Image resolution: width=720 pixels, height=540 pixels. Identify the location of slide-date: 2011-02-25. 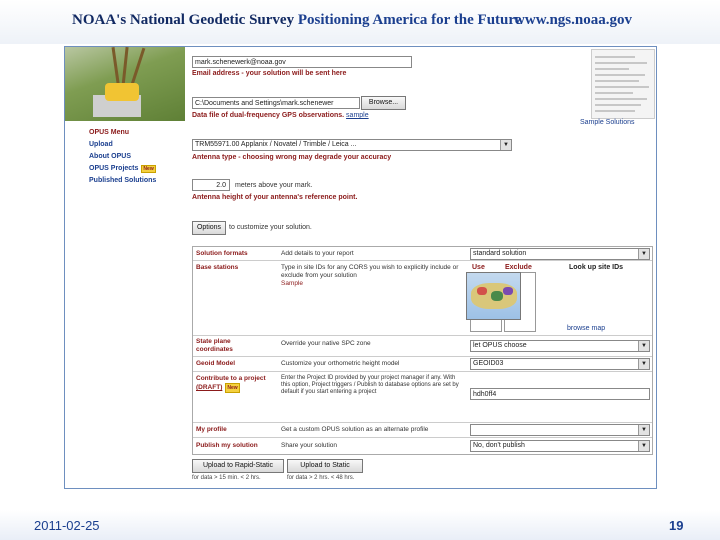
(67, 525).